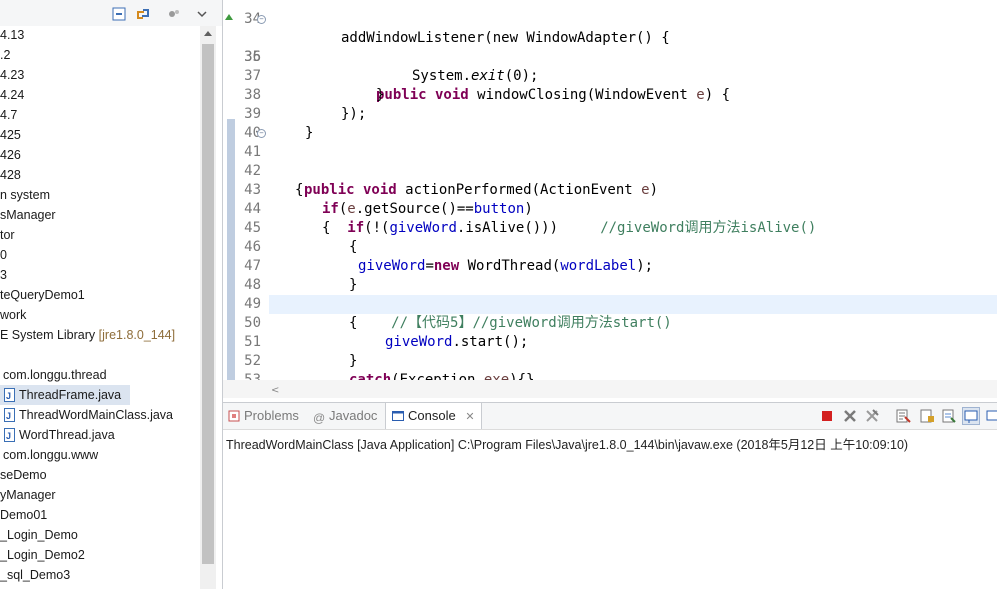  I want to click on tree-item: 4.13, so click(12, 35).